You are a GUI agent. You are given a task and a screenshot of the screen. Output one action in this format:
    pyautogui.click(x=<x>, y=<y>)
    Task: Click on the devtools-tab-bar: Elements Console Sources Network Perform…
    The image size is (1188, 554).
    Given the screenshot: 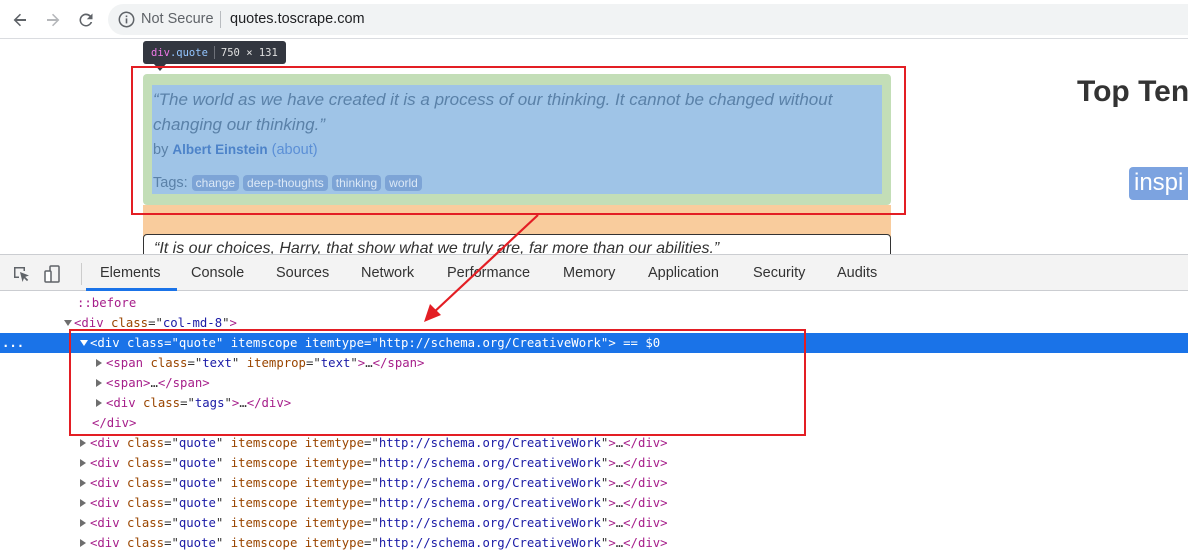 What is the action you would take?
    pyautogui.click(x=594, y=273)
    